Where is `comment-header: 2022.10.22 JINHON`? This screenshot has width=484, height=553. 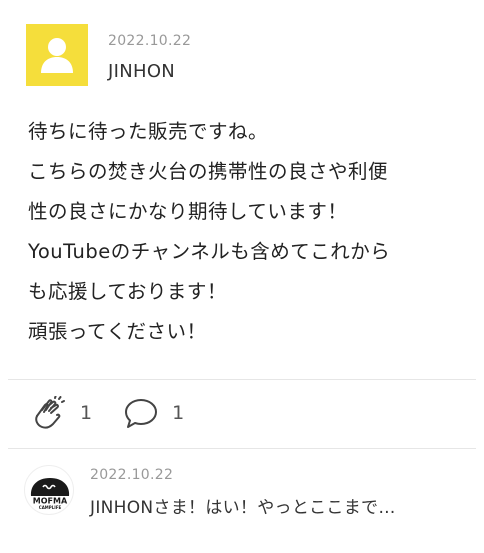 comment-header: 2022.10.22 JINHON is located at coordinates (108, 55).